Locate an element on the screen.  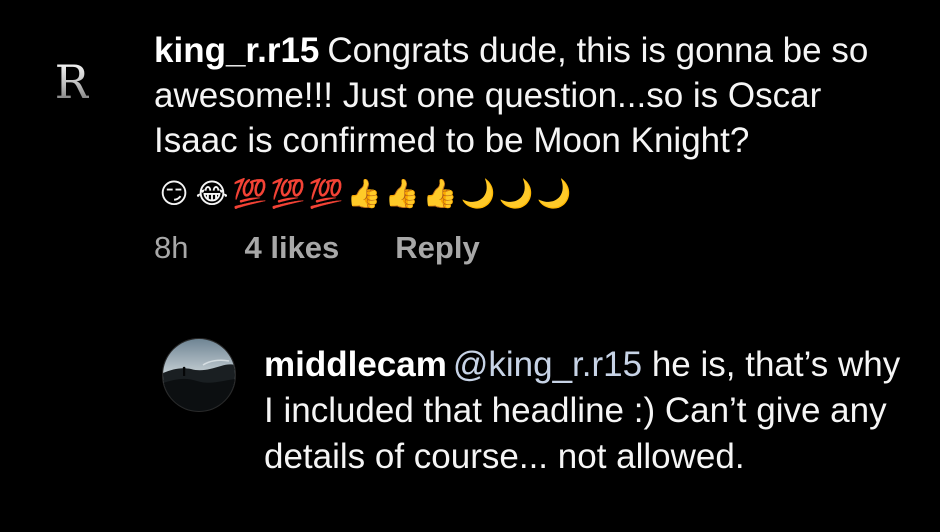
comment-time: 8h is located at coordinates (171, 247).